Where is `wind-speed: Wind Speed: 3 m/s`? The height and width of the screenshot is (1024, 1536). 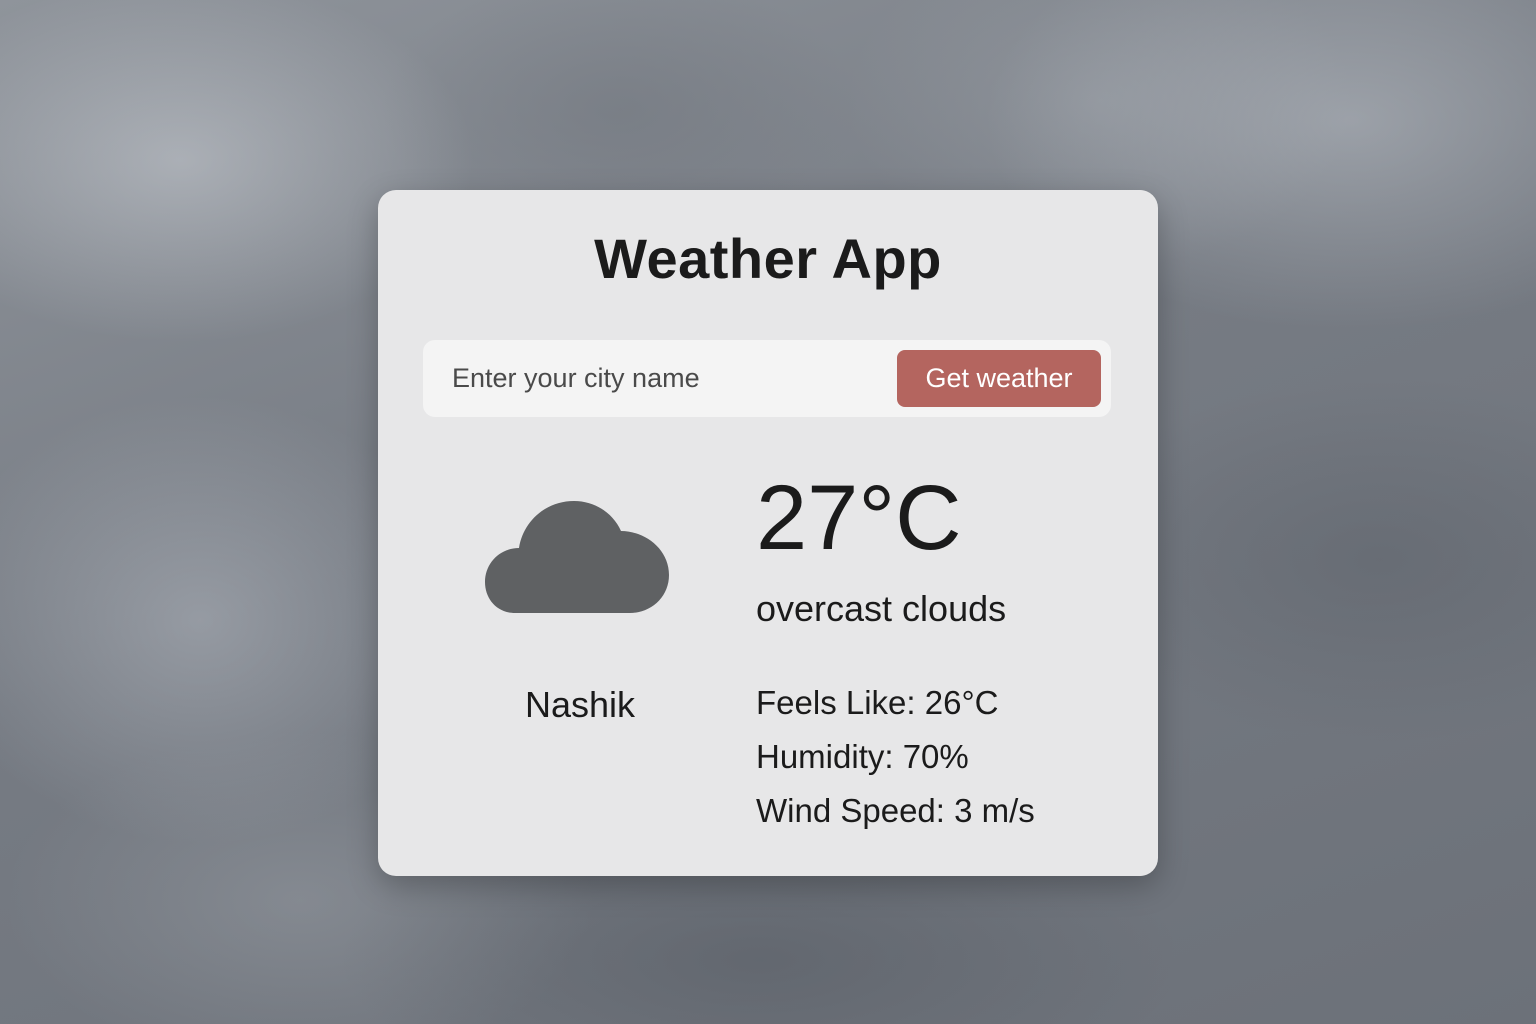 wind-speed: Wind Speed: 3 m/s is located at coordinates (895, 810).